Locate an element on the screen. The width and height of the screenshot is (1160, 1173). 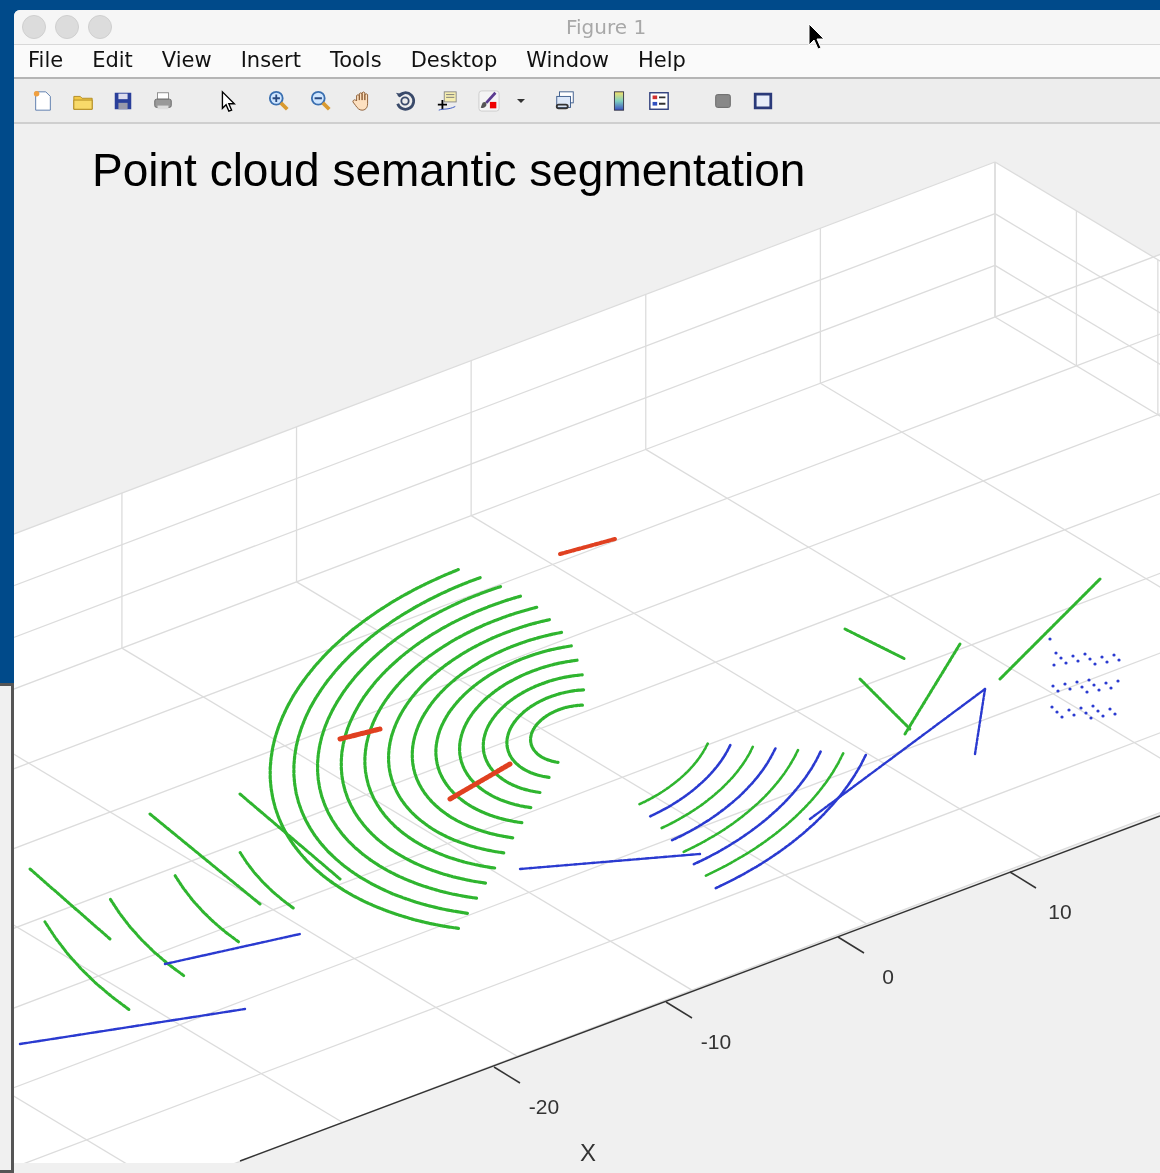
menu-item: Edit is located at coordinates (119, 61).